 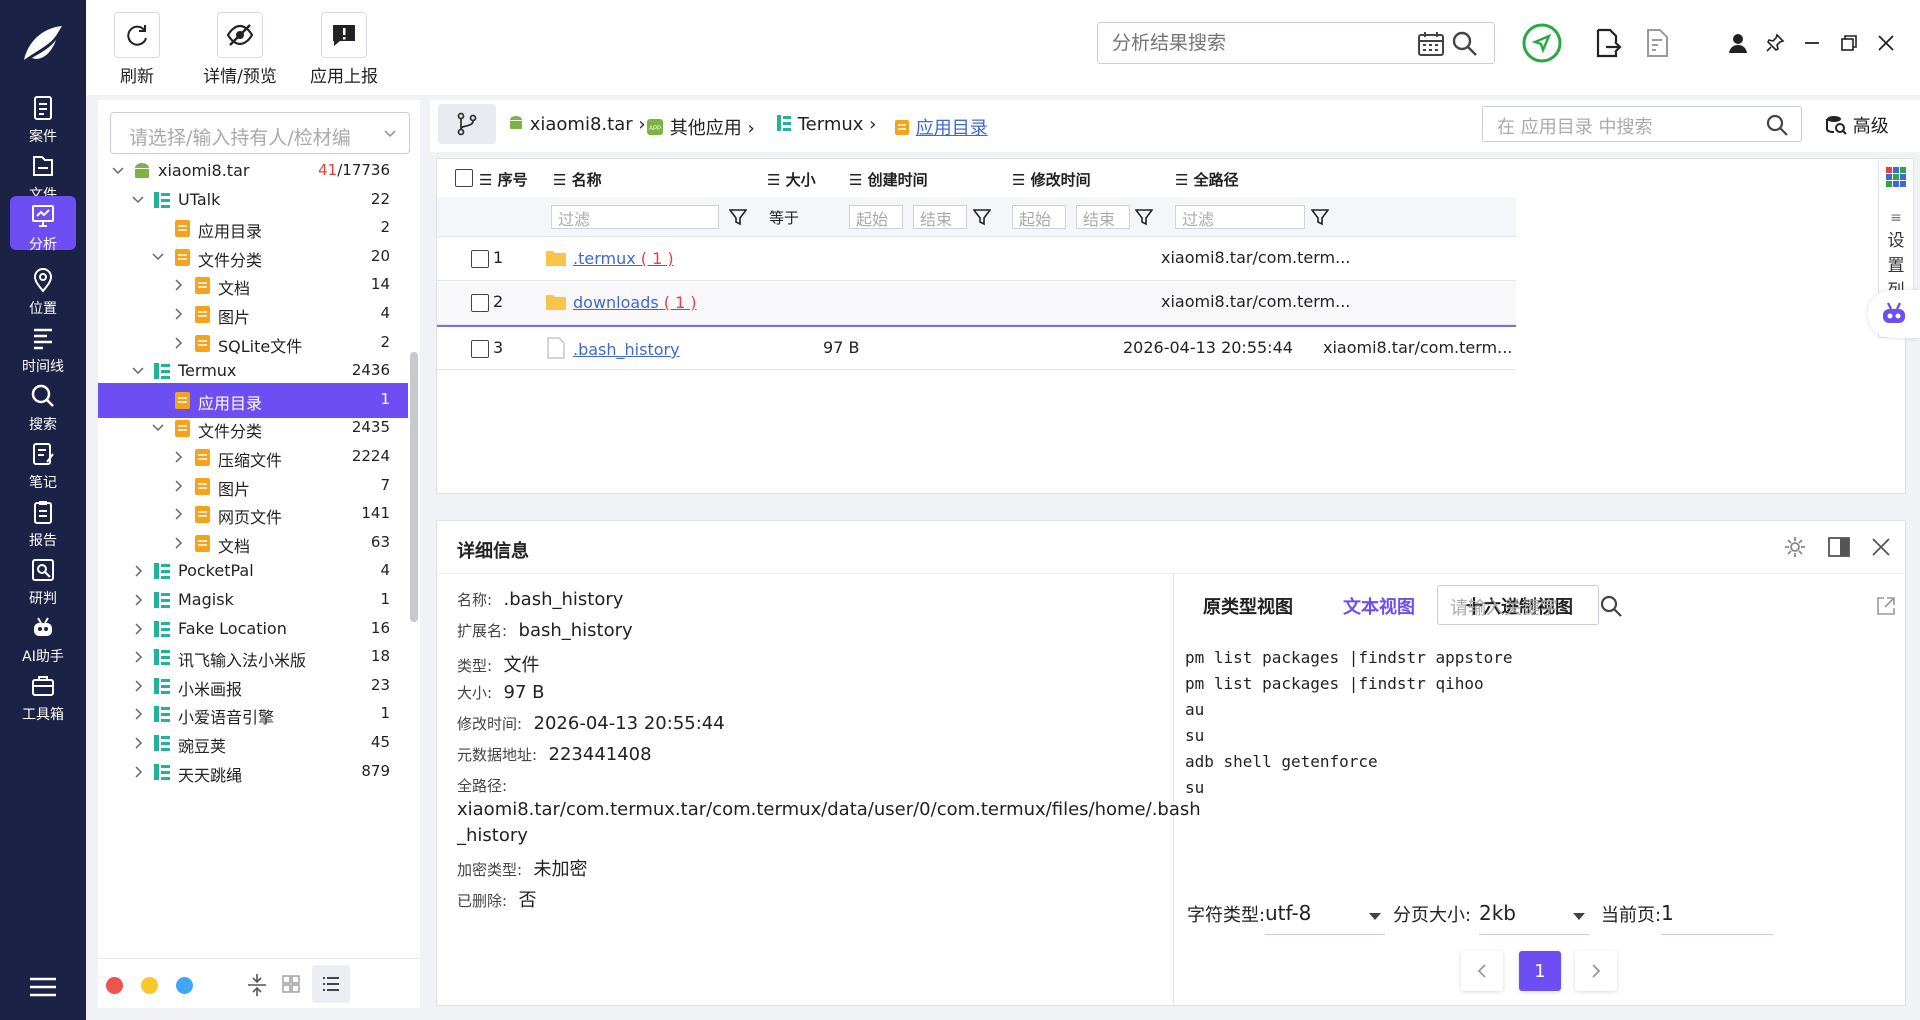 What do you see at coordinates (1658, 43) in the screenshot?
I see `doc-settings-button` at bounding box center [1658, 43].